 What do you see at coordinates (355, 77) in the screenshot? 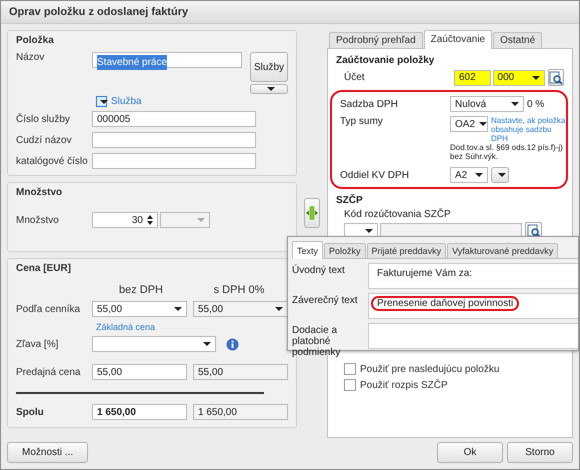
I see `field-label: Účet` at bounding box center [355, 77].